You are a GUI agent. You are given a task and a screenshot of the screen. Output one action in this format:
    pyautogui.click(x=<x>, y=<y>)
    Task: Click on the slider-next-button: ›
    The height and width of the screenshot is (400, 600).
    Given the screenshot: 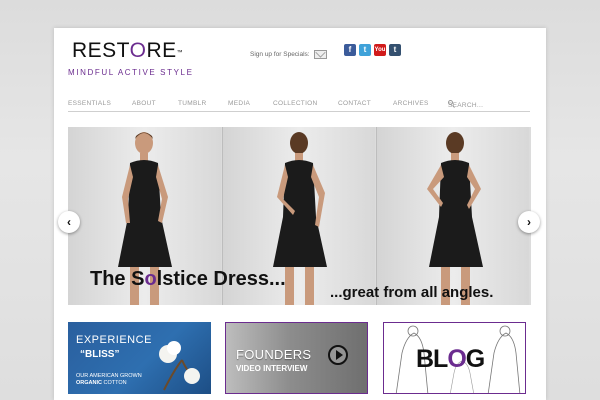 What is the action you would take?
    pyautogui.click(x=529, y=222)
    